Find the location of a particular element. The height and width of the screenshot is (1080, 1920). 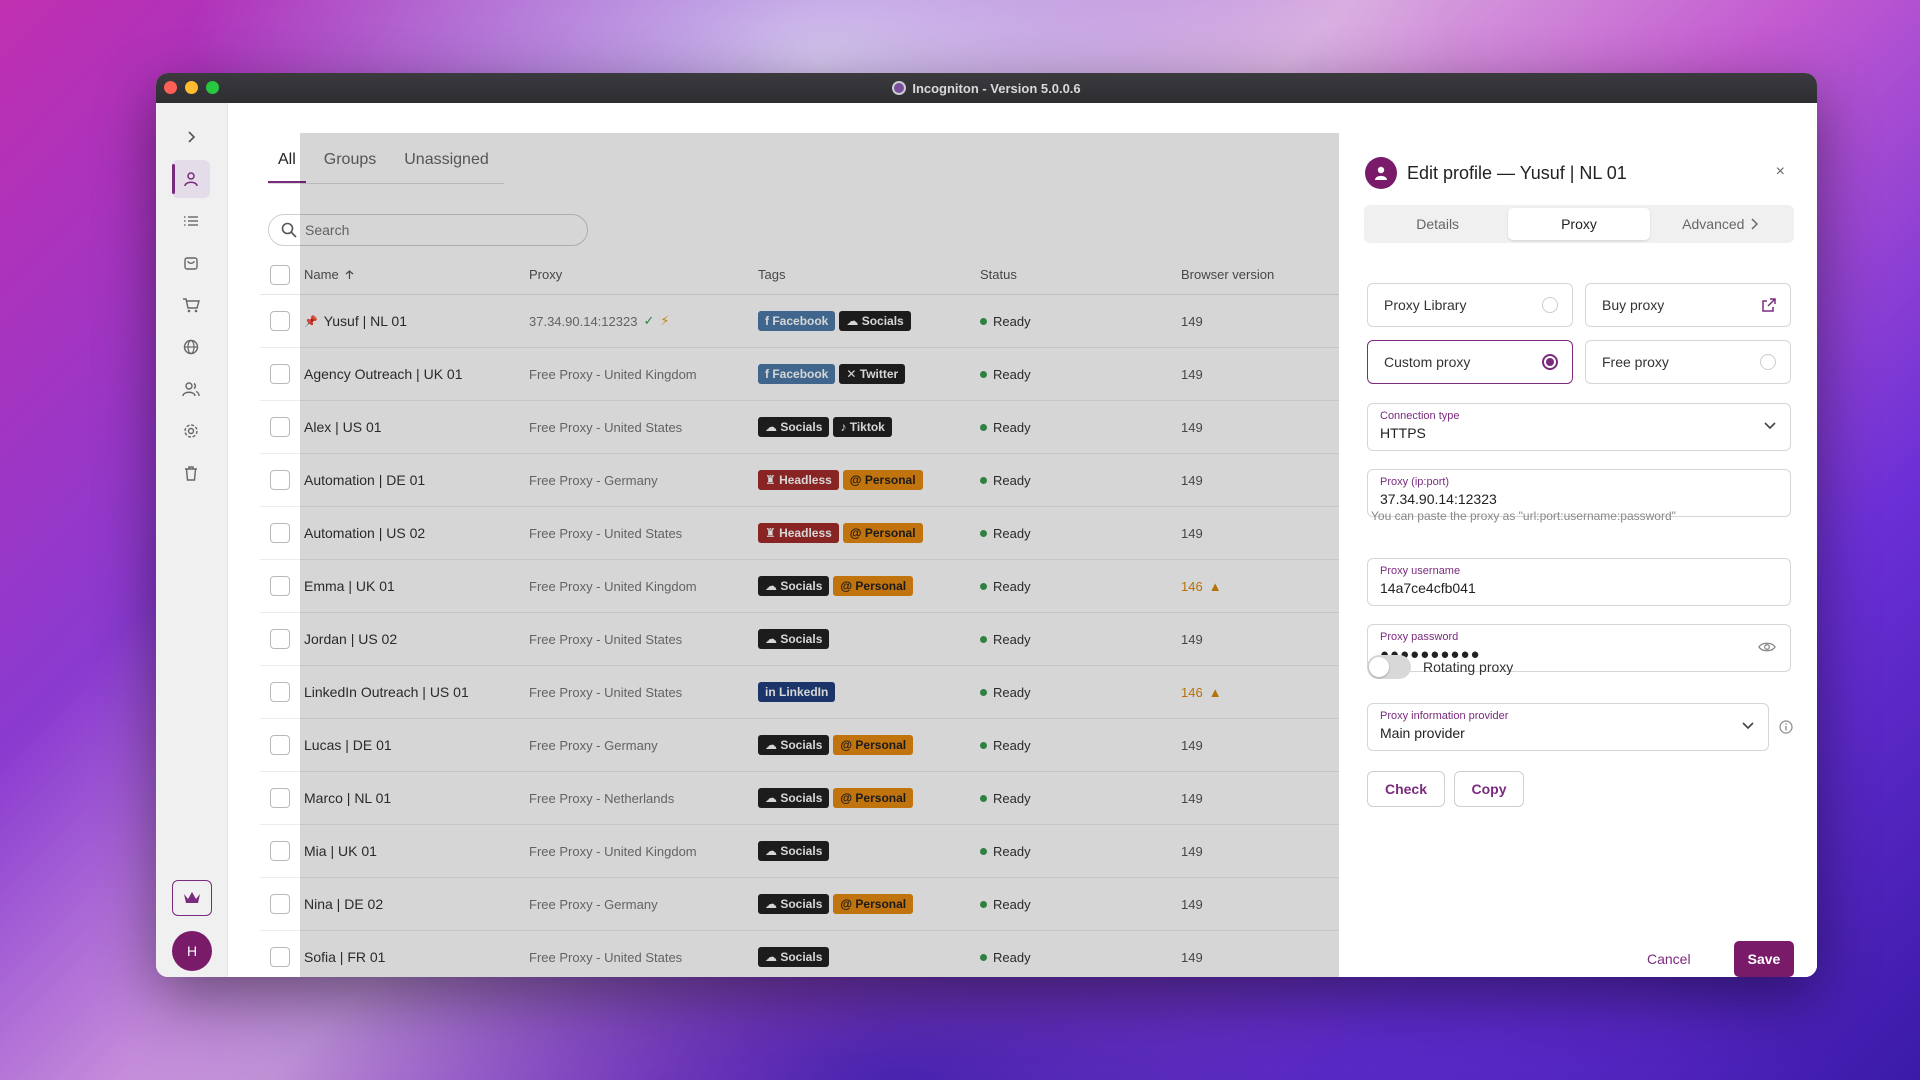

column-tags: Tags is located at coordinates (869, 274).